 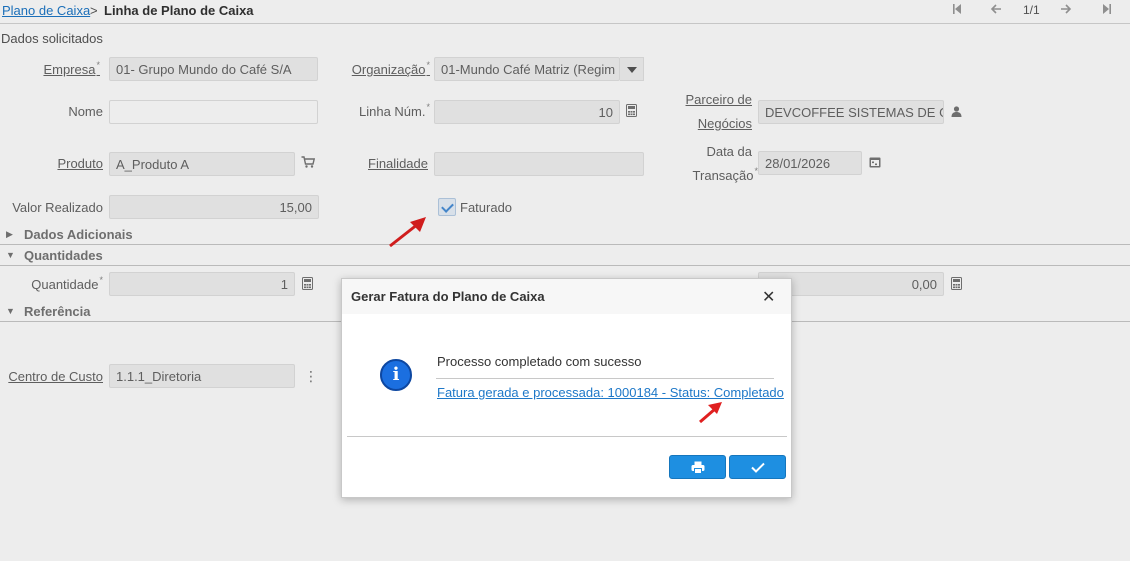 What do you see at coordinates (396, 375) in the screenshot?
I see `info-icon: i` at bounding box center [396, 375].